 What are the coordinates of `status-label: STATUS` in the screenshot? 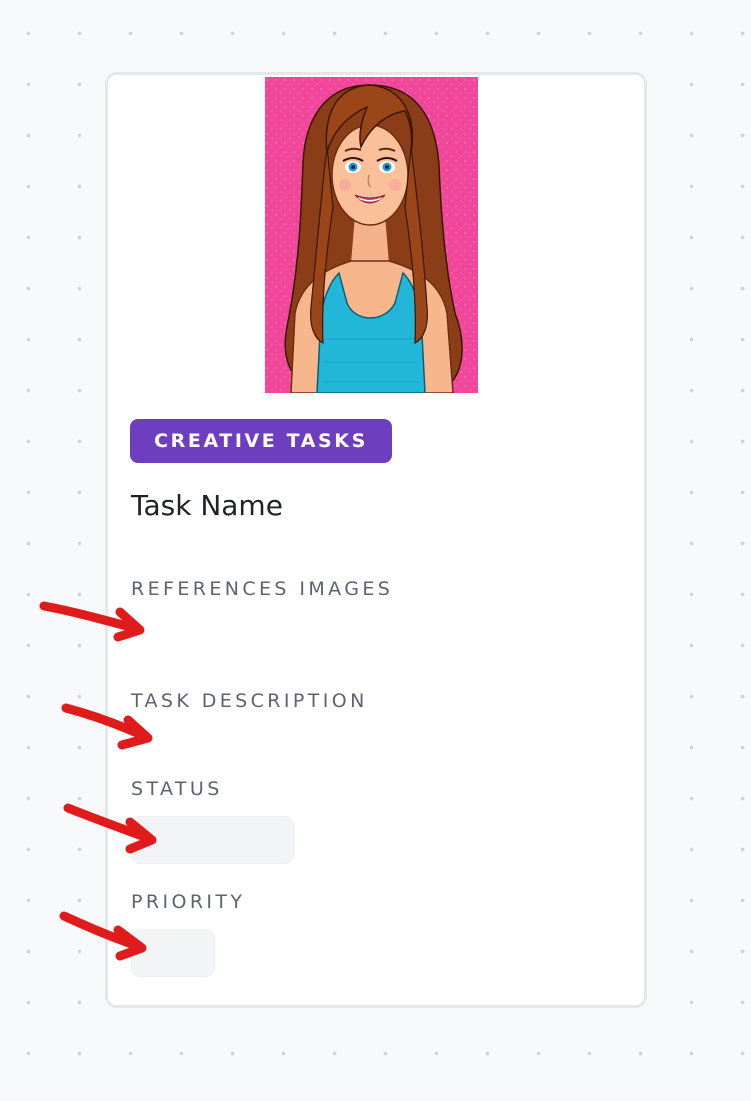 It's located at (177, 789).